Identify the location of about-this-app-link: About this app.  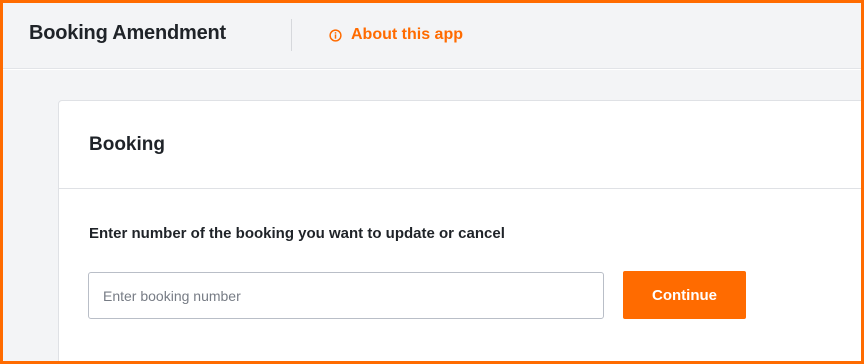
(396, 35).